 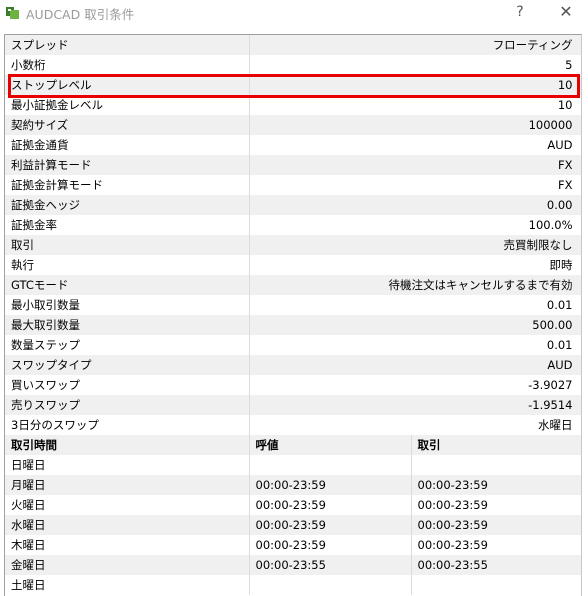 I want to click on help-button: ?, so click(x=520, y=12).